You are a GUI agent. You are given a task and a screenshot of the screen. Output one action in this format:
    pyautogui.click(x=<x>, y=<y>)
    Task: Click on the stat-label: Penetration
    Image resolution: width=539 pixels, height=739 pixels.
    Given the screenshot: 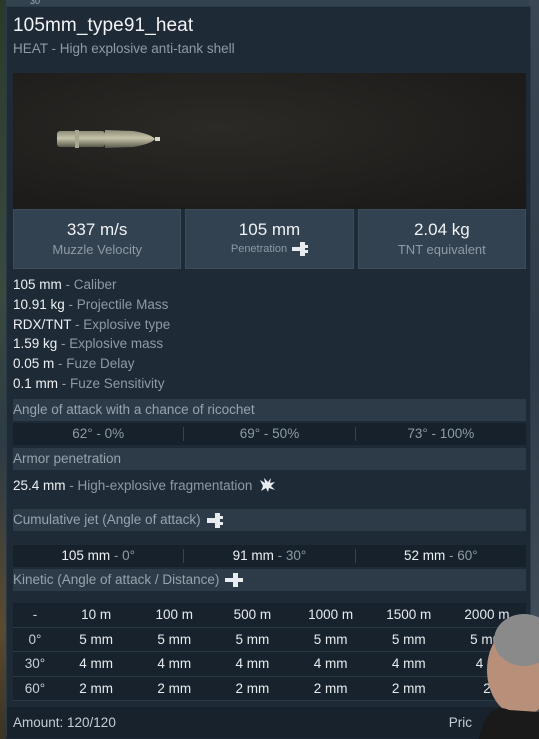 What is the action you would take?
    pyautogui.click(x=259, y=249)
    